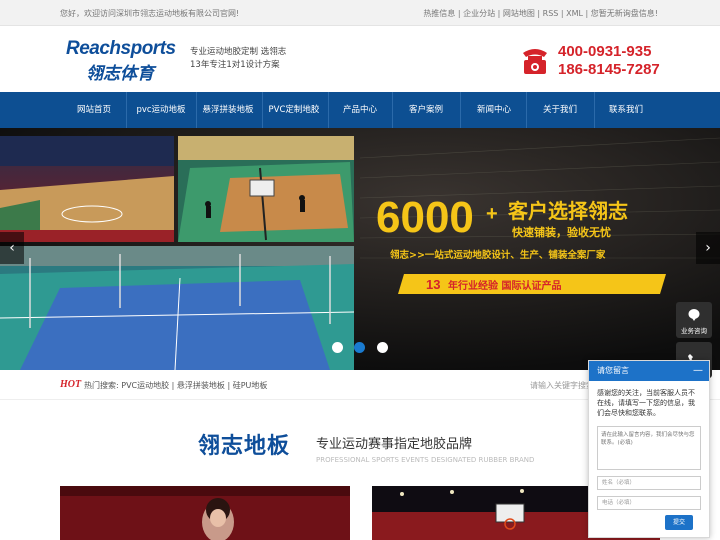  What do you see at coordinates (228, 110) in the screenshot?
I see `nav-item-suspended-floor: 悬浮拼装地板` at bounding box center [228, 110].